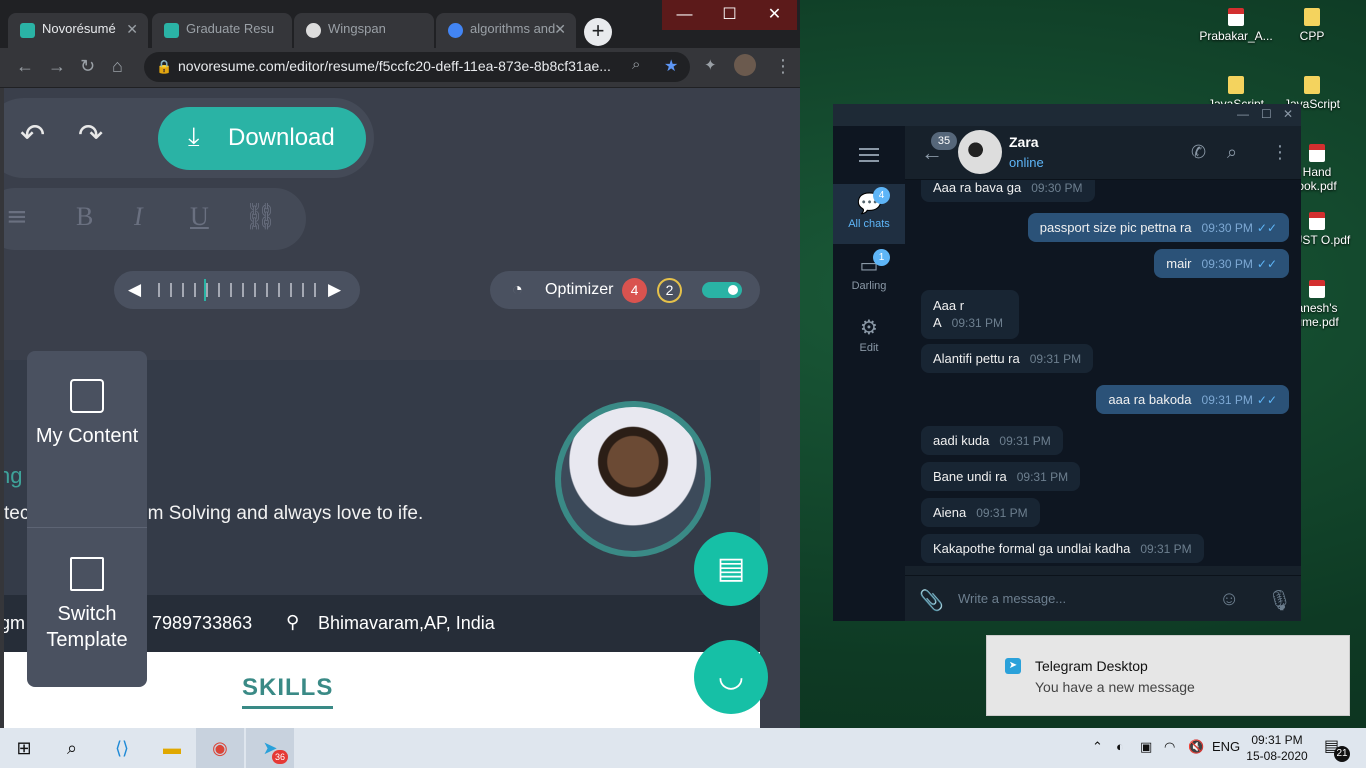 The width and height of the screenshot is (1366, 768). Describe the element at coordinates (87, 527) in the screenshot. I see `divider` at that location.